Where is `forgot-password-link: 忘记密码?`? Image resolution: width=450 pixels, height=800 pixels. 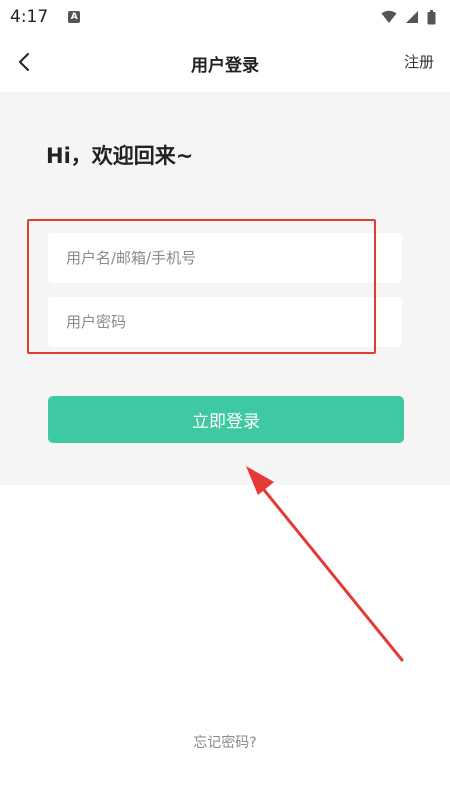
forgot-password-link: 忘记密码? is located at coordinates (225, 742).